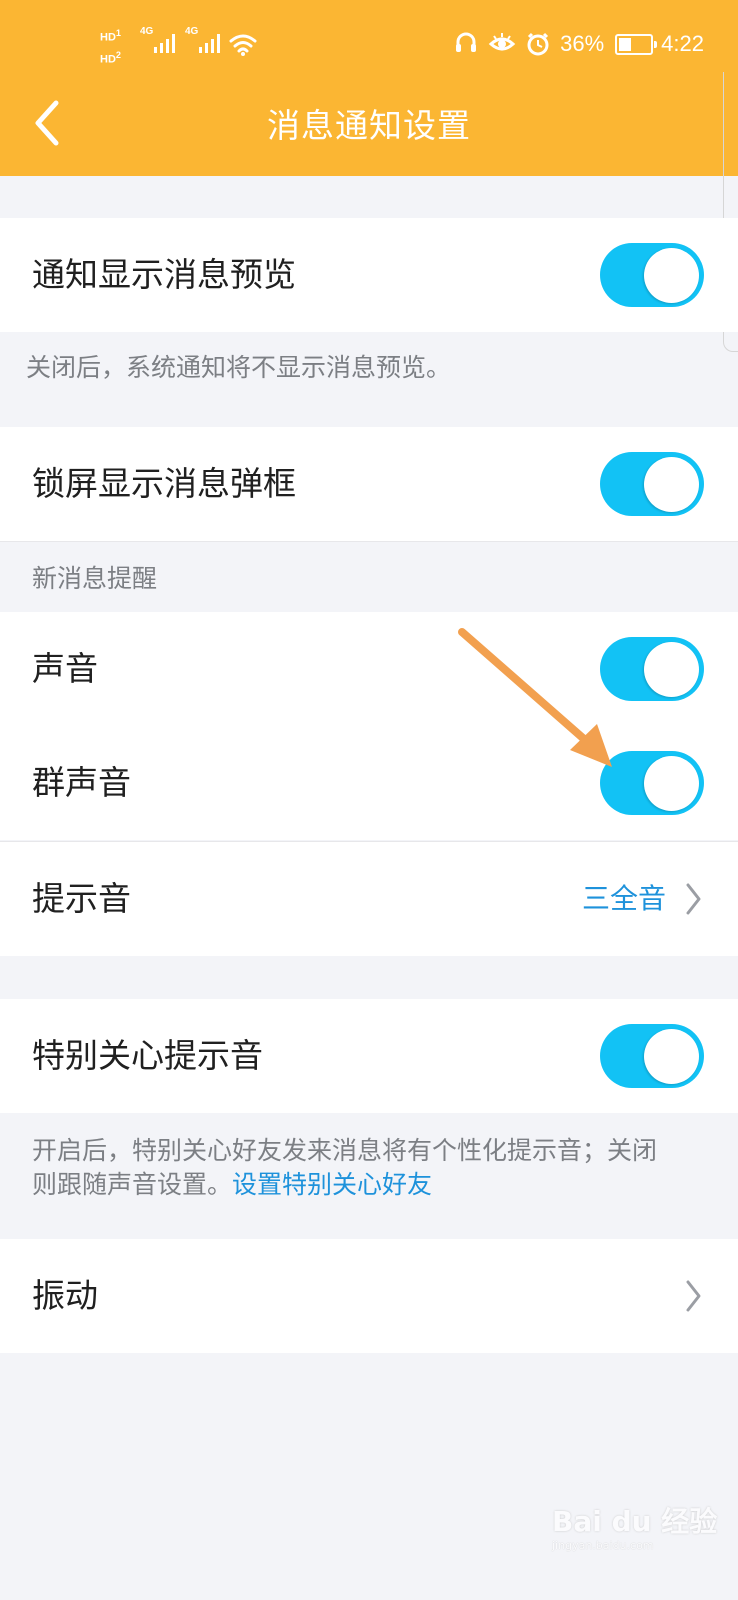 This screenshot has width=738, height=1600. I want to click on special-care-note-line-2: 则跟随声音设置。设置特别关心好友, so click(232, 1185).